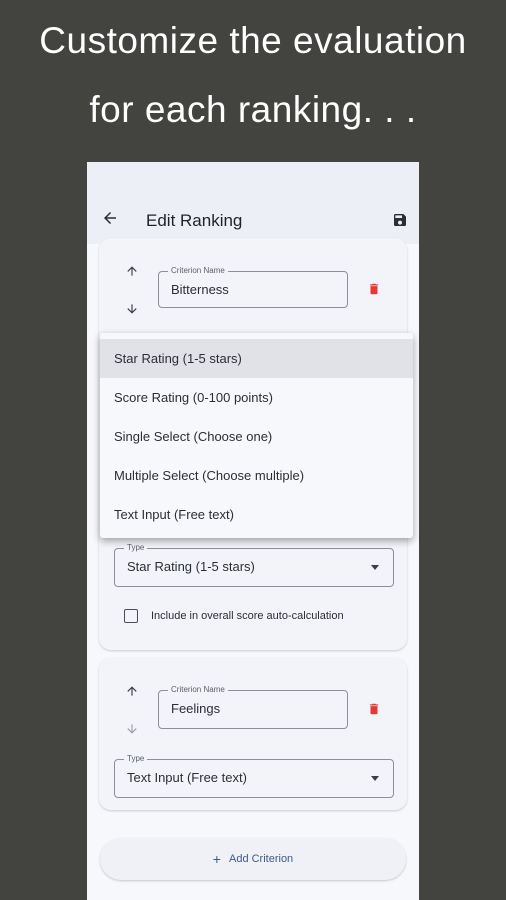 This screenshot has height=900, width=506. Describe the element at coordinates (256, 514) in the screenshot. I see `menu-item-text-input: Text Input (Free text)` at that location.